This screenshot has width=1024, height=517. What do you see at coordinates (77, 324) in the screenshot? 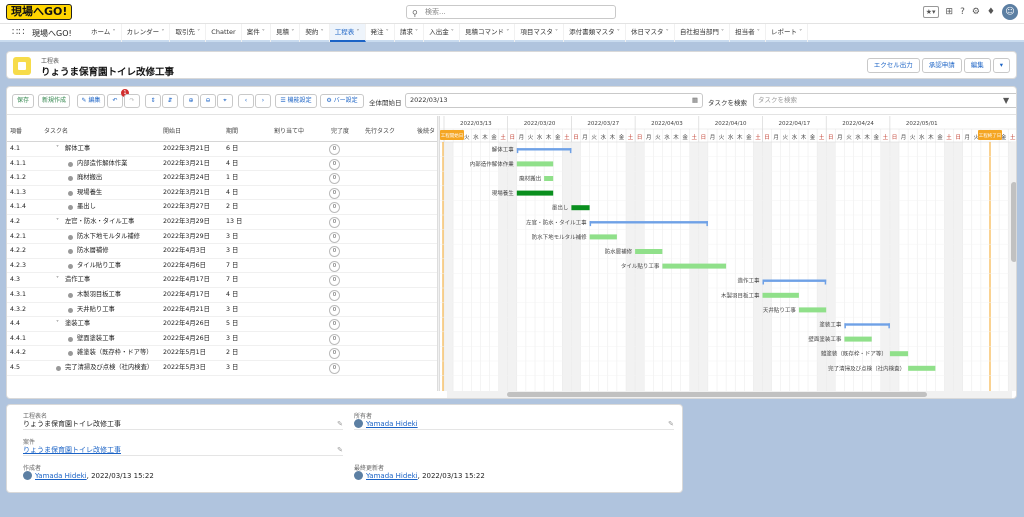
I see `cell-task-name: 塗装工事` at bounding box center [77, 324].